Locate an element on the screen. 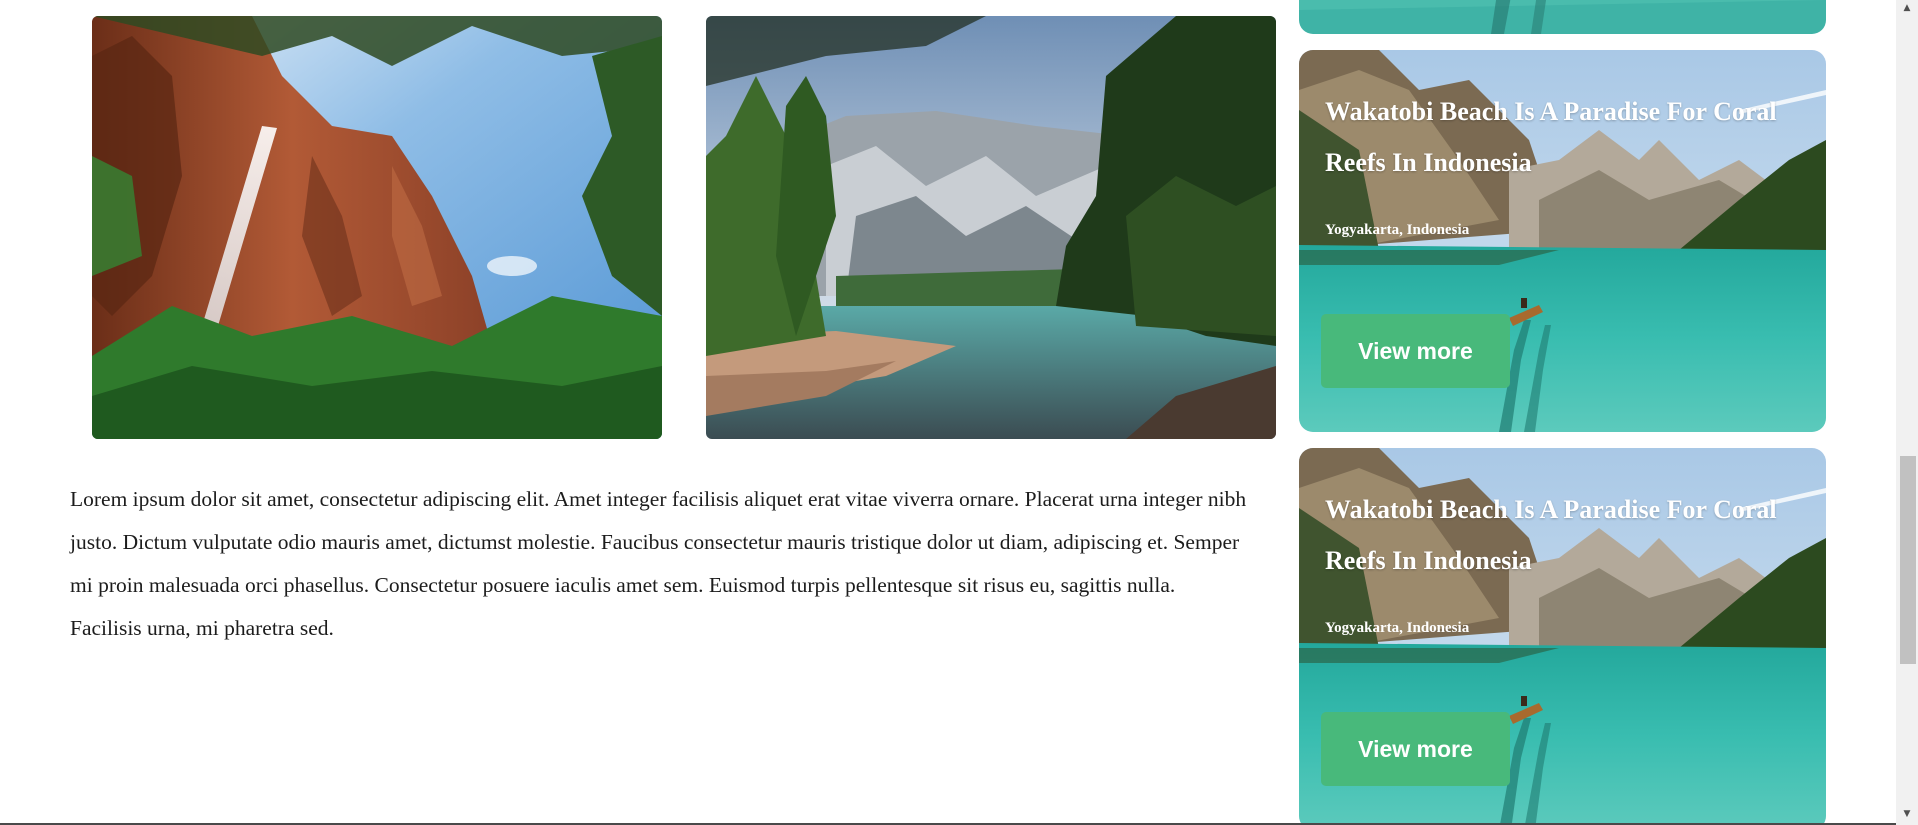 The height and width of the screenshot is (825, 1918). partial-card is located at coordinates (1562, 17).